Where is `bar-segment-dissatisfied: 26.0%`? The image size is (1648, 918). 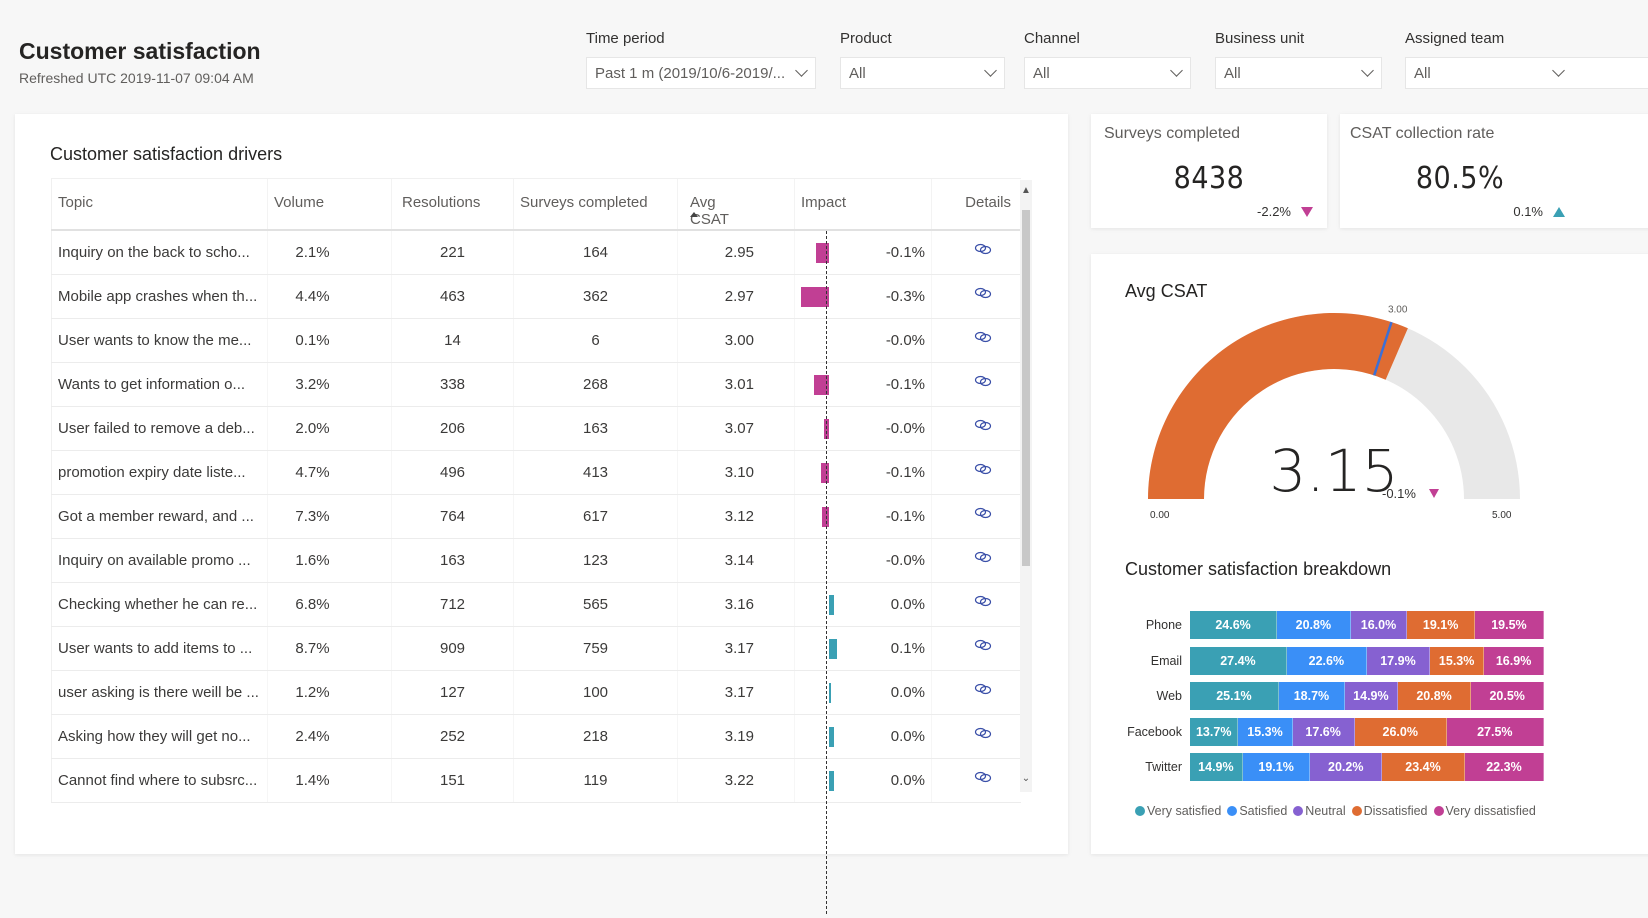 bar-segment-dissatisfied: 26.0% is located at coordinates (1400, 731).